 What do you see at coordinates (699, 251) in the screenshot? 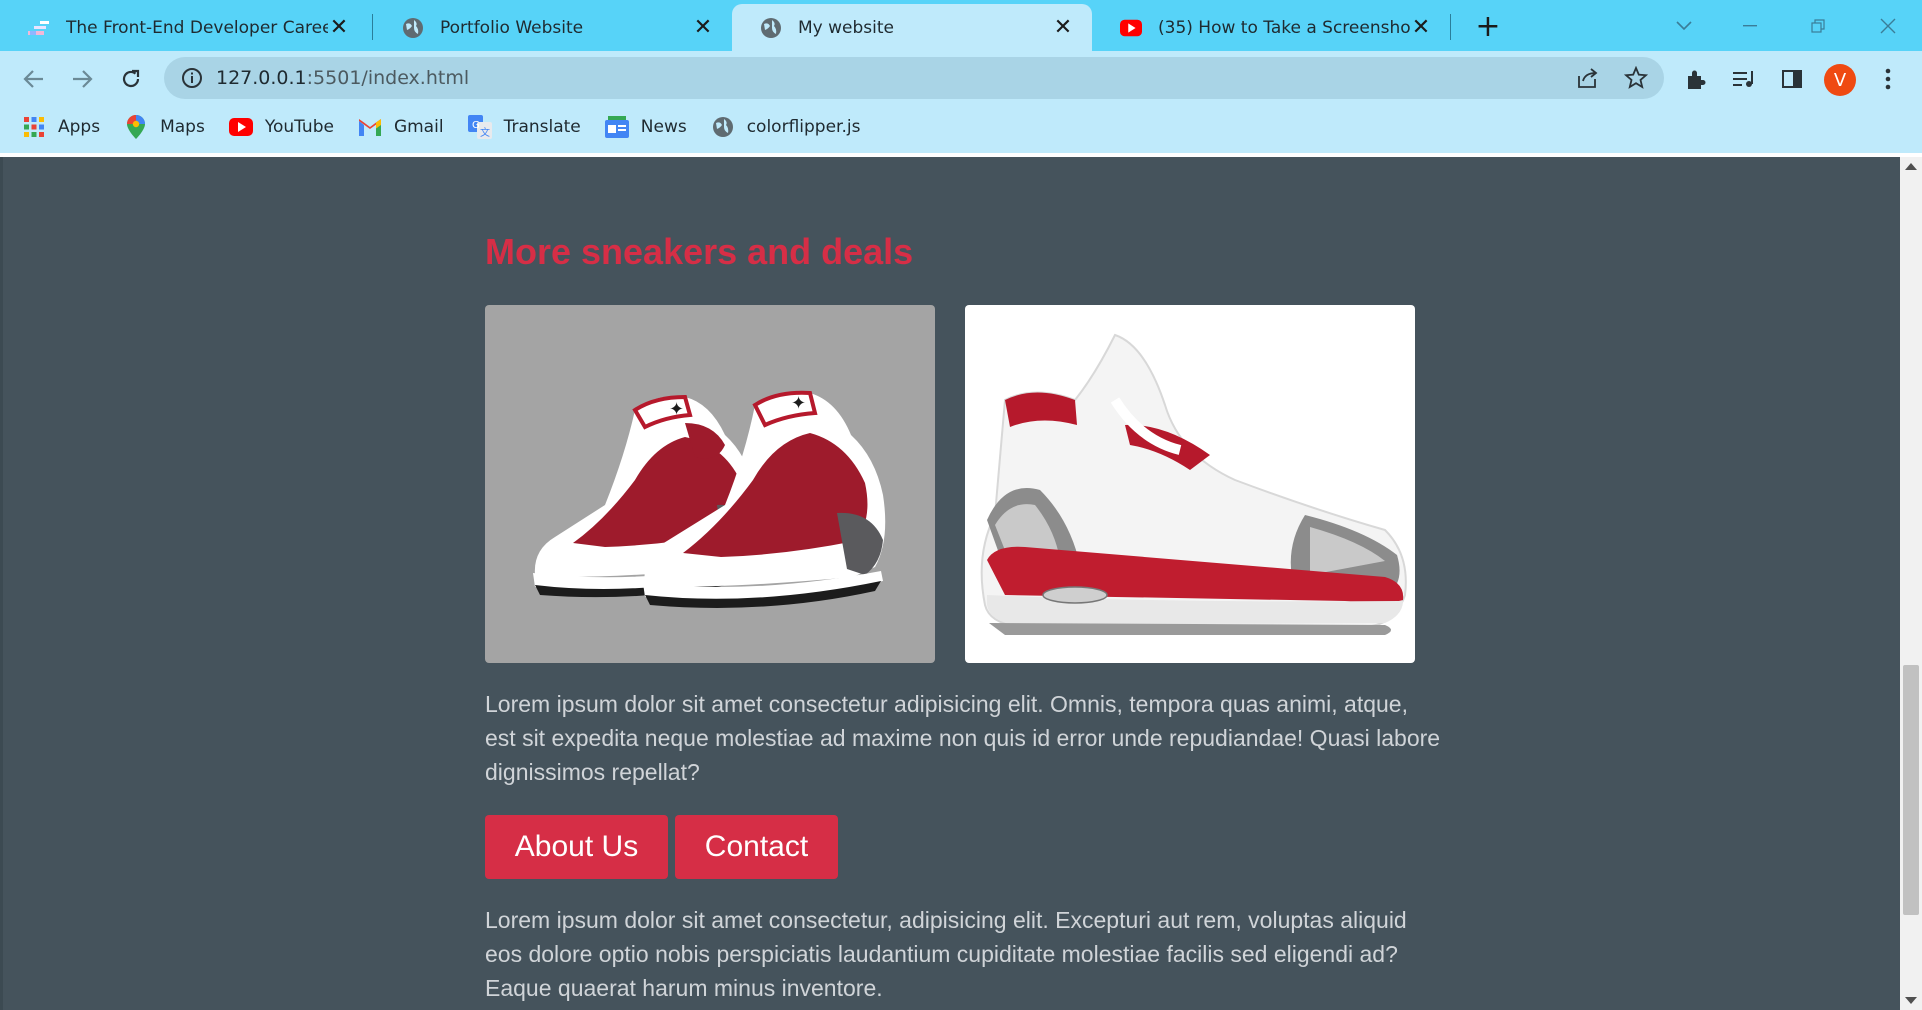
I see `section-heading: More sneakers and deals` at bounding box center [699, 251].